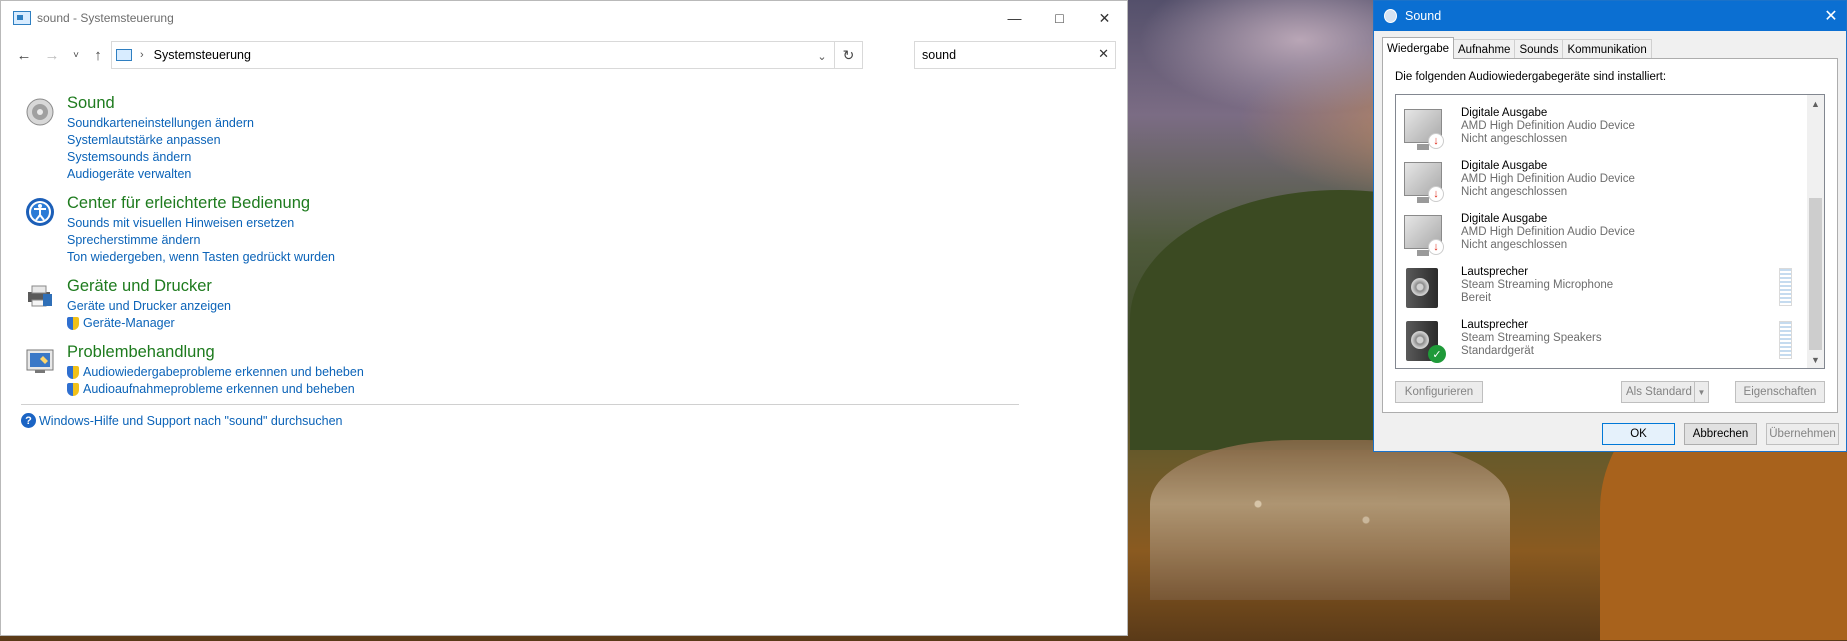 This screenshot has width=1847, height=641. Describe the element at coordinates (1437, 354) in the screenshot. I see `checkmark-icon: ✓` at that location.